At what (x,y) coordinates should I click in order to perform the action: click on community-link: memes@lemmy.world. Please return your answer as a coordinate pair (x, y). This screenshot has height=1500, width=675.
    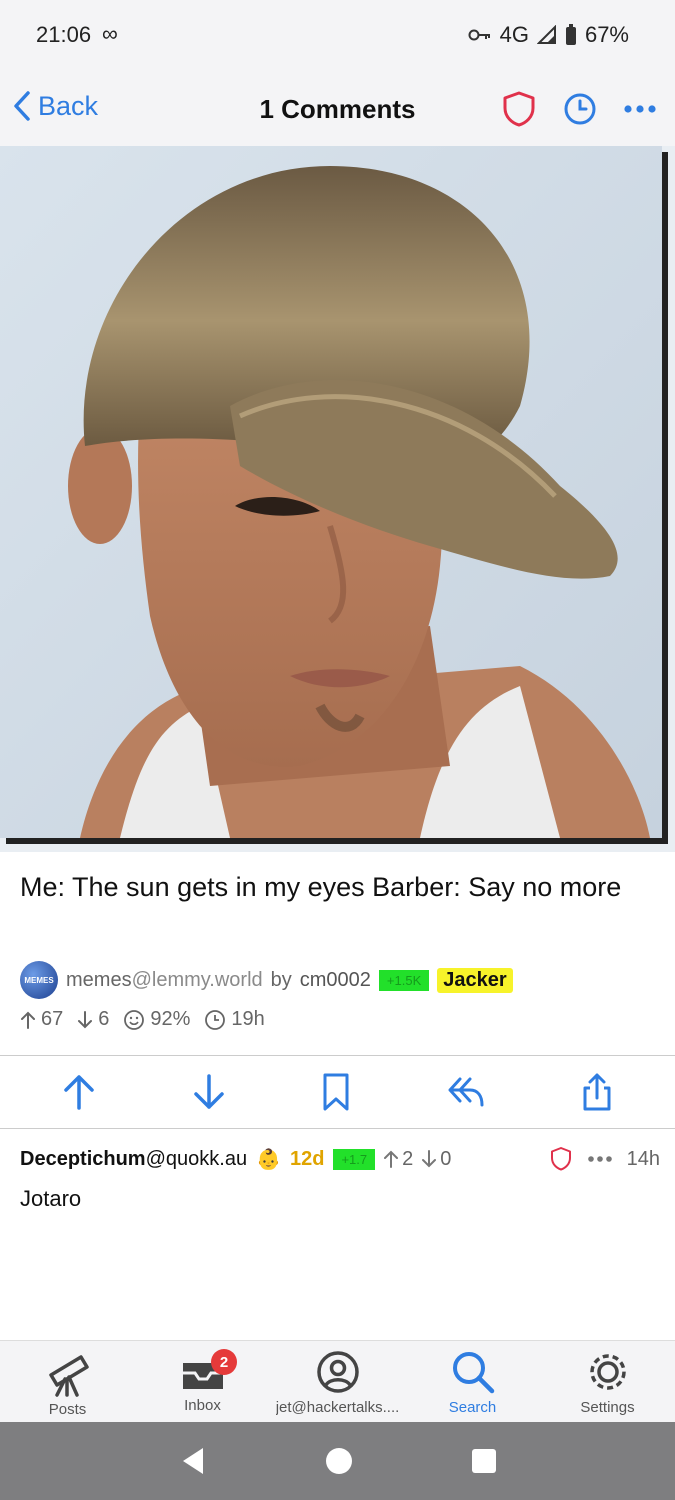
    Looking at the image, I should click on (164, 980).